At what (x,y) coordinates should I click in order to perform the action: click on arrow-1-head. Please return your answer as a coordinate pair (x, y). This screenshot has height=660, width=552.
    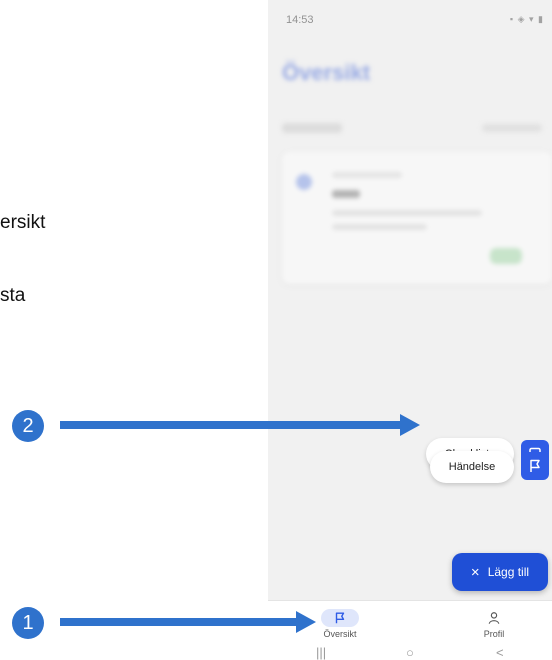
    Looking at the image, I should click on (306, 622).